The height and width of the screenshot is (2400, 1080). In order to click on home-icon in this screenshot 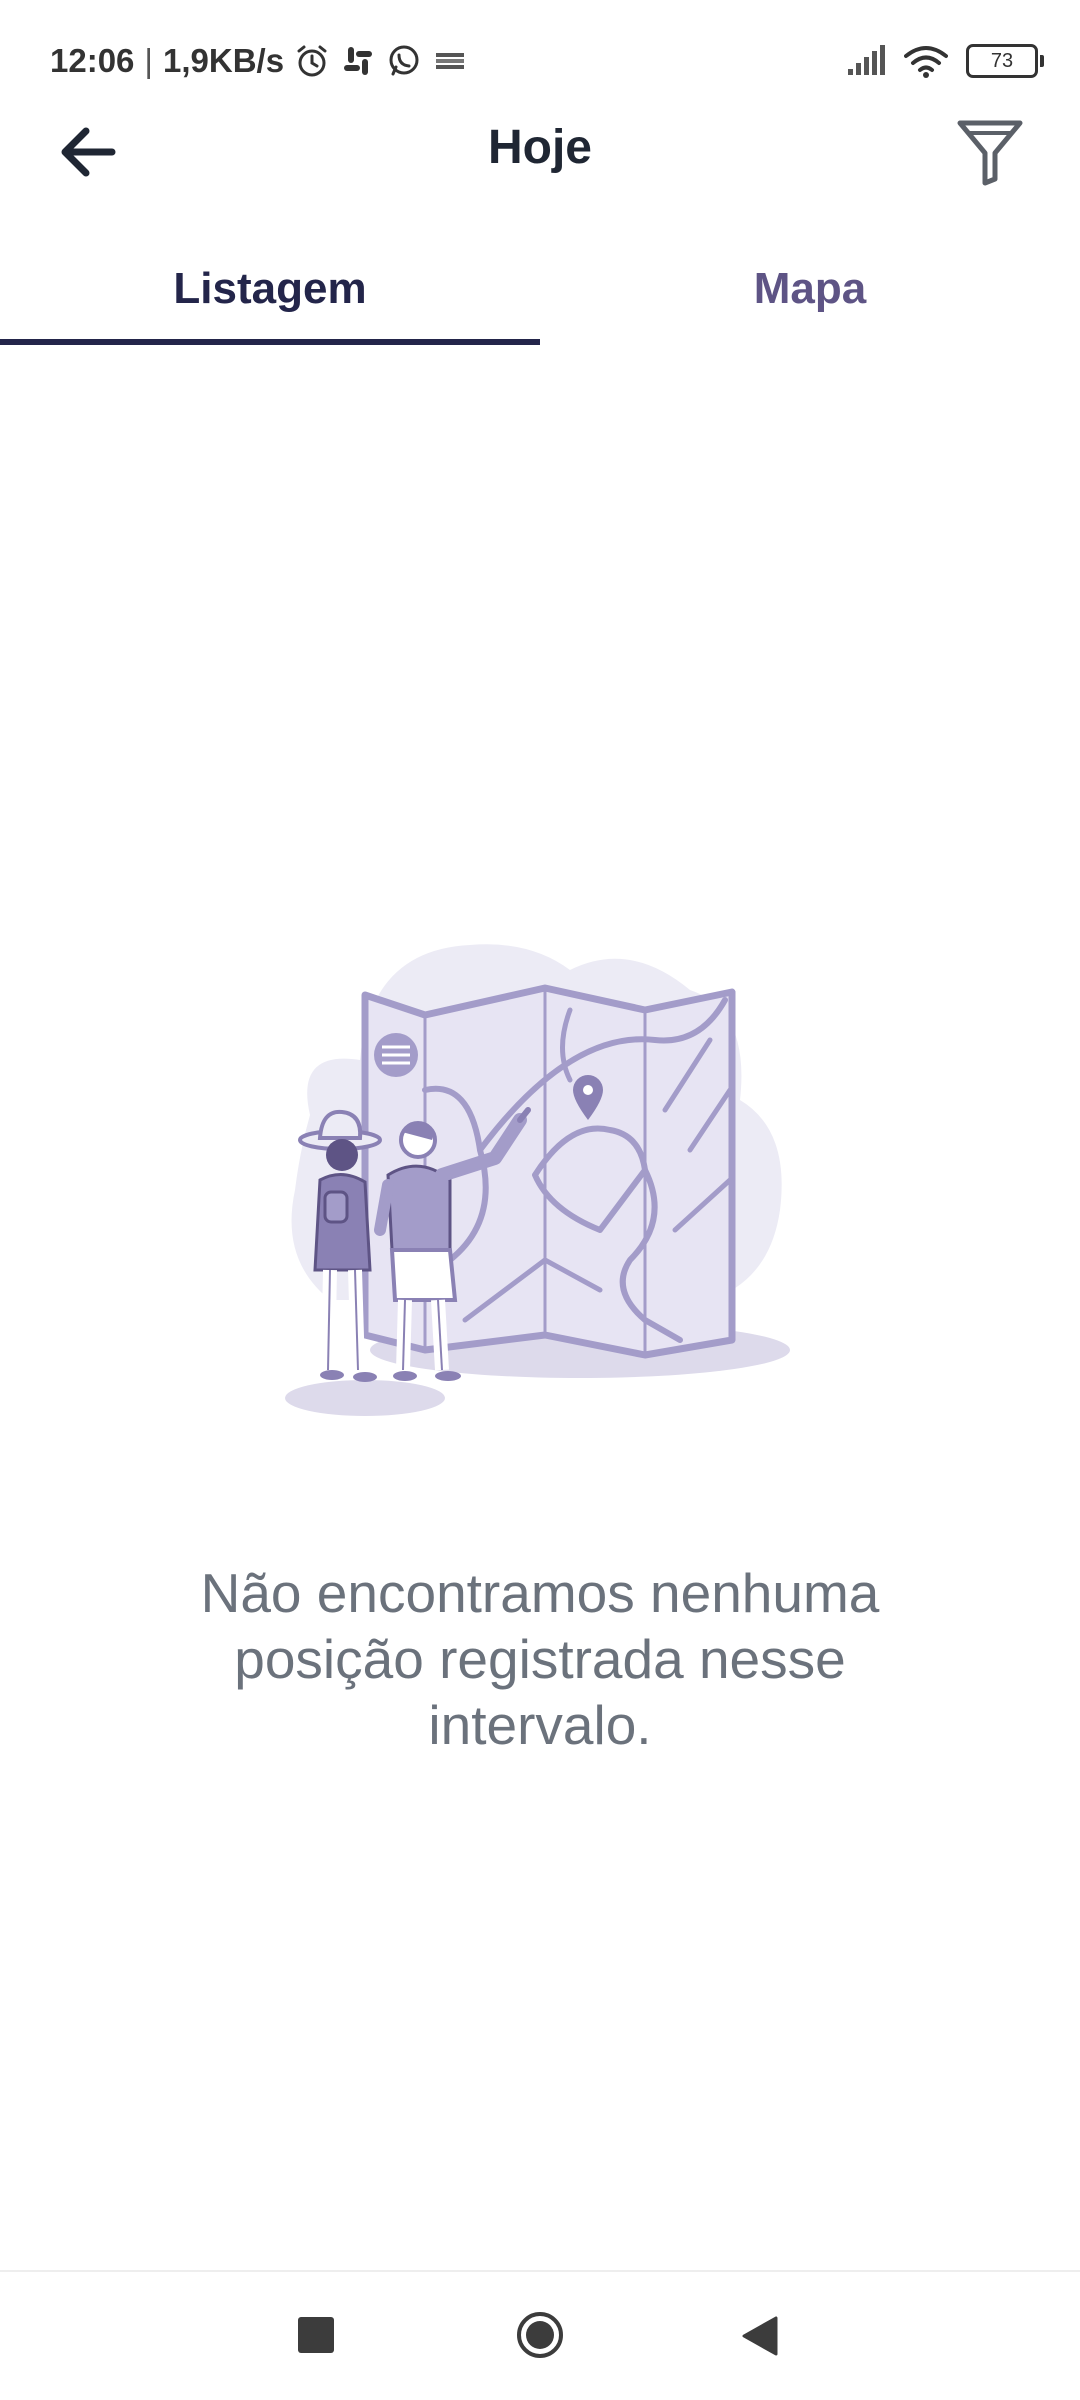, I will do `click(540, 2335)`.